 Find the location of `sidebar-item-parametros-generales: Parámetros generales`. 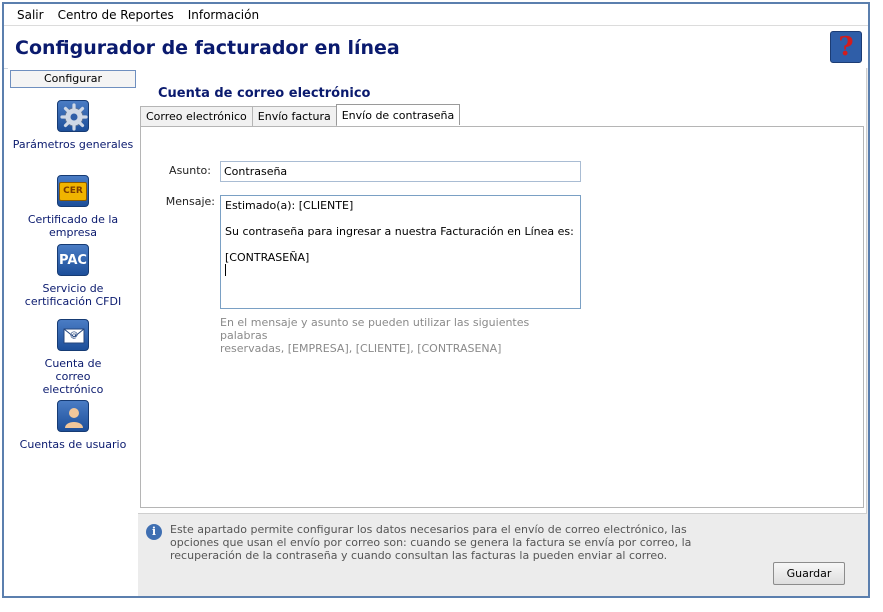

sidebar-item-parametros-generales: Parámetros generales is located at coordinates (73, 125).